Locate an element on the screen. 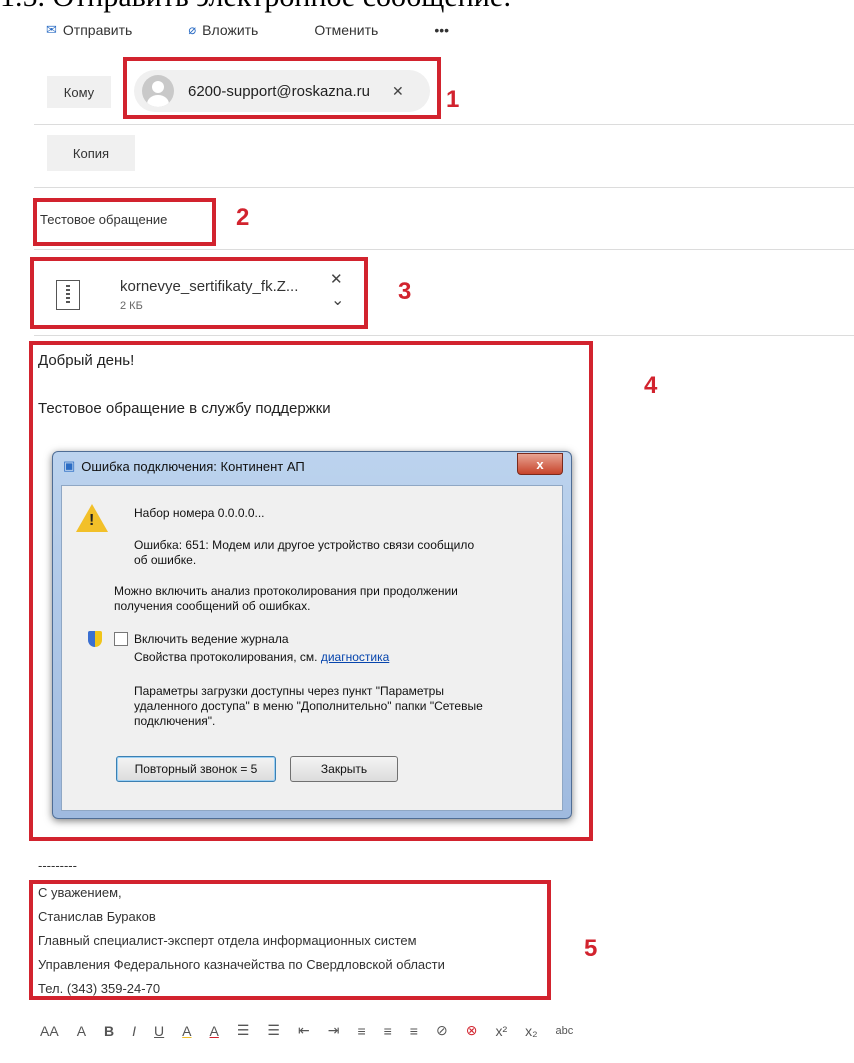 The height and width of the screenshot is (1063, 854). to-label: Кому is located at coordinates (79, 92).